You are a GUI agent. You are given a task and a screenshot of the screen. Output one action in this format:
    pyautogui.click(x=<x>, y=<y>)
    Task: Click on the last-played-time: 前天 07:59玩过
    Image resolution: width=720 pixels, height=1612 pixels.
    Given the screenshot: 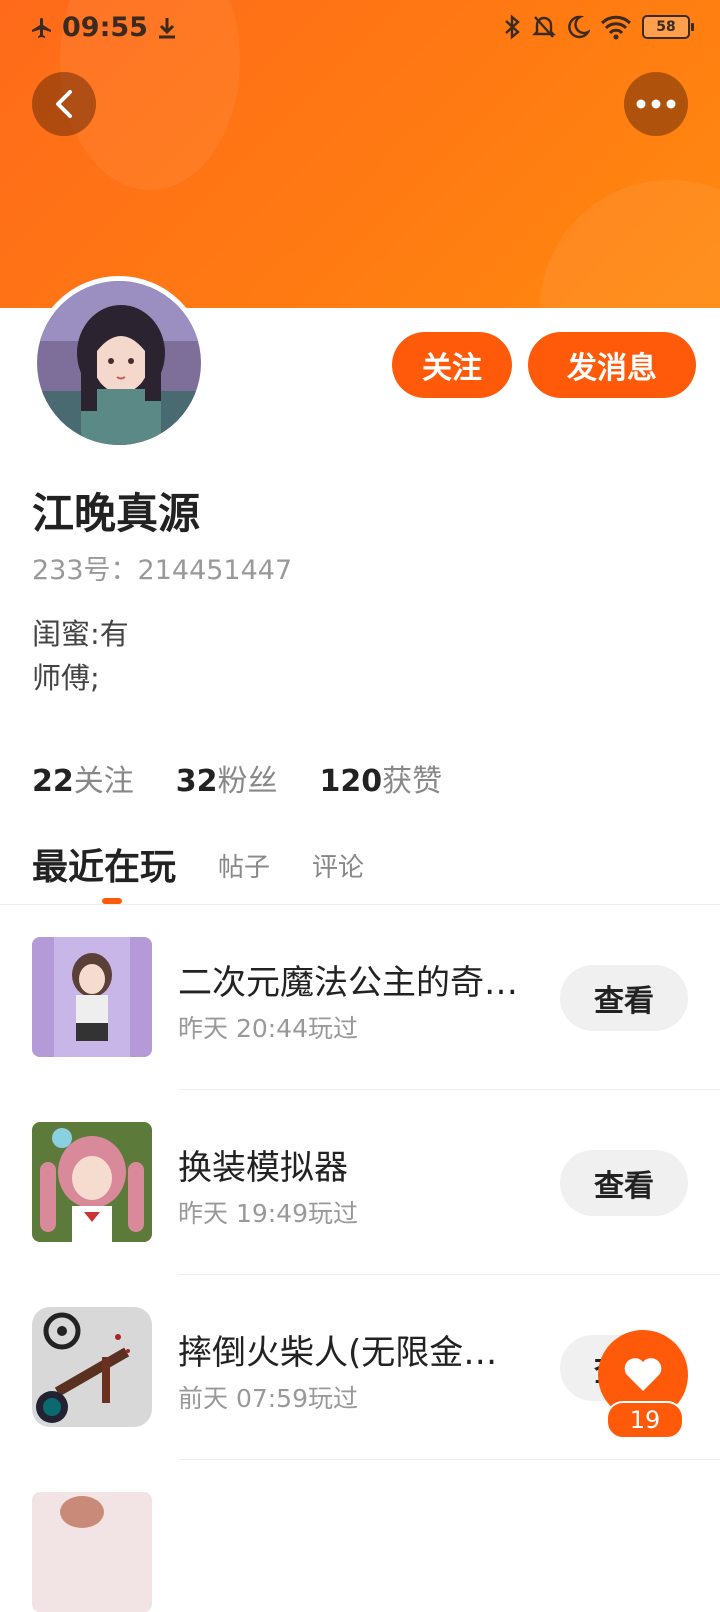 What is the action you would take?
    pyautogui.click(x=268, y=1398)
    